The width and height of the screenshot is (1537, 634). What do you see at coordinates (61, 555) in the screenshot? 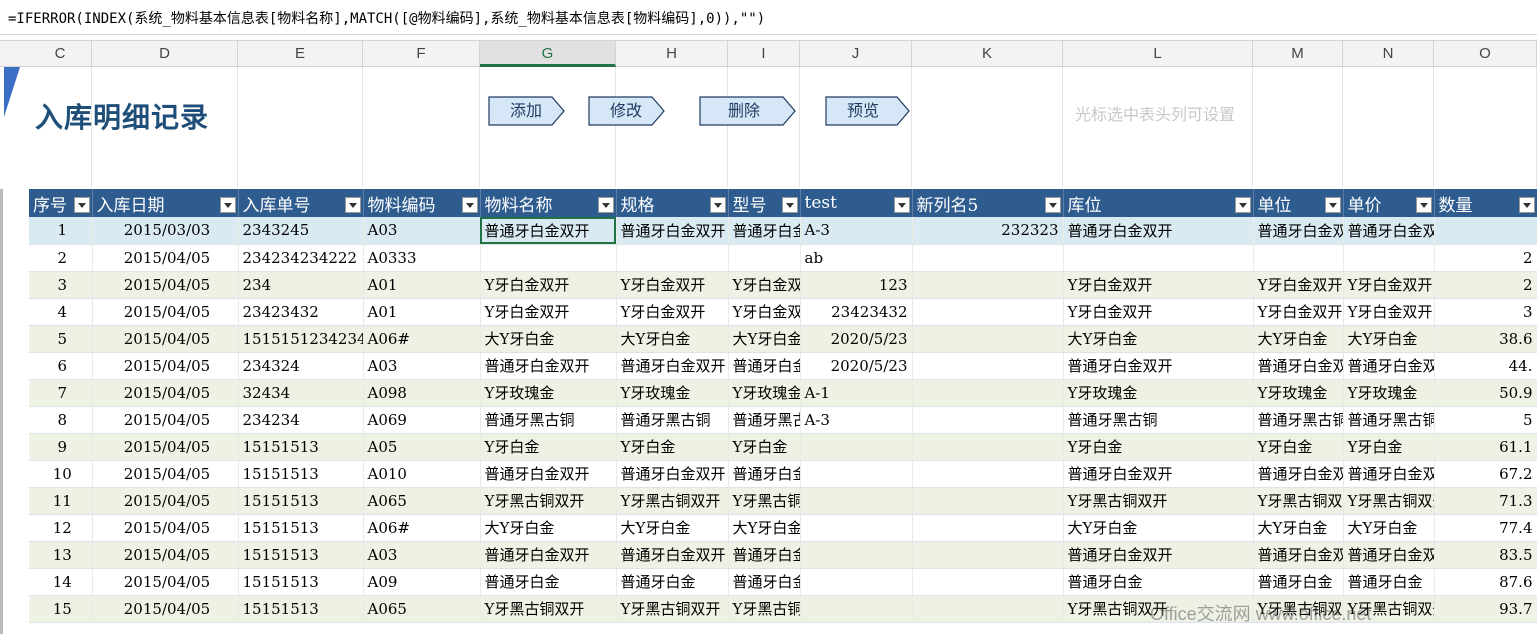
I see `table-cell: 13` at bounding box center [61, 555].